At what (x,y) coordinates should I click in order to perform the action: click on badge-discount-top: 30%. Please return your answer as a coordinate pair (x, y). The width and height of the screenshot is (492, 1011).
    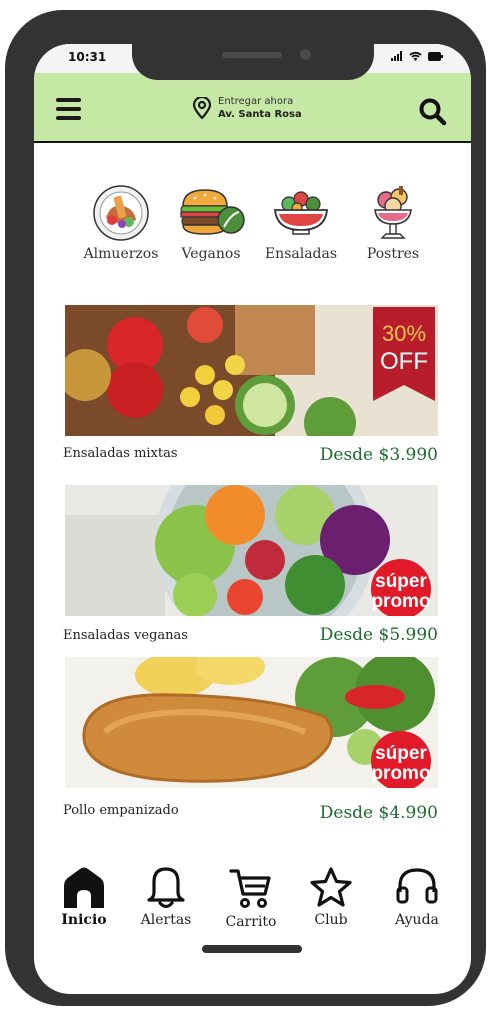
    Looking at the image, I should click on (404, 333).